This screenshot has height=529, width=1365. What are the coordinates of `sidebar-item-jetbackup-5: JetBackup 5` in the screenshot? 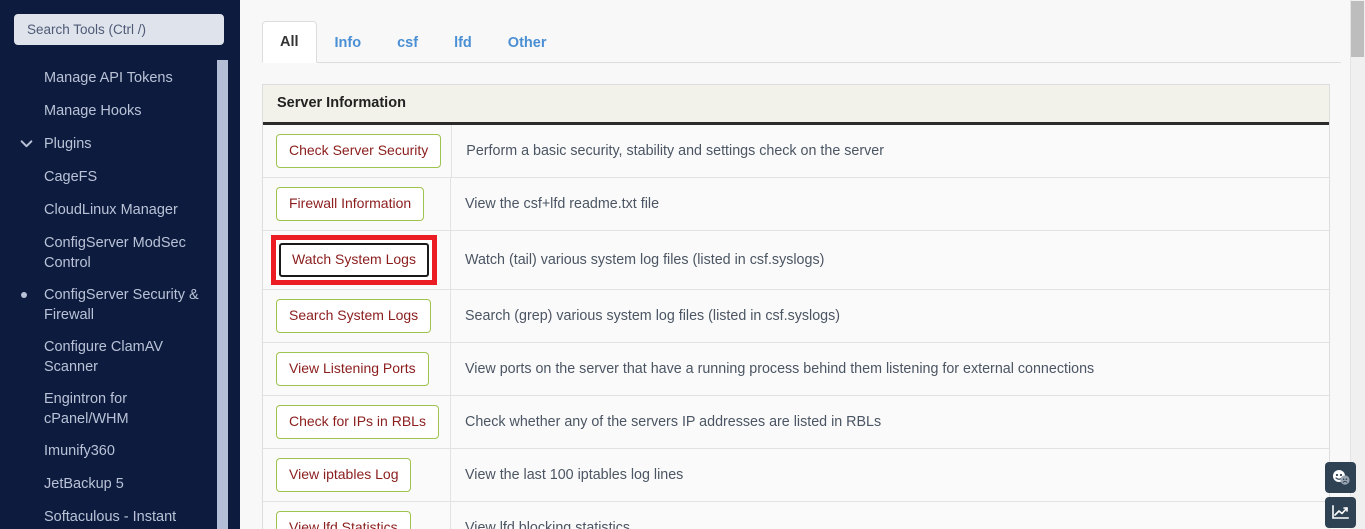 It's located at (120, 484).